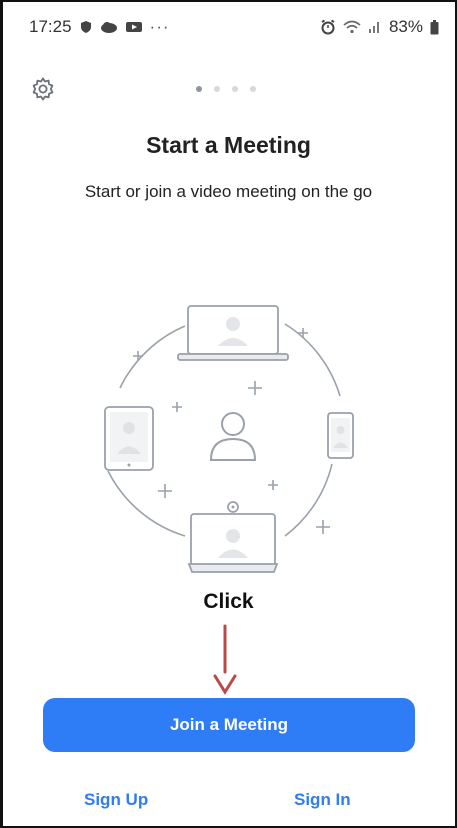  I want to click on annotation-label: Click, so click(228, 601).